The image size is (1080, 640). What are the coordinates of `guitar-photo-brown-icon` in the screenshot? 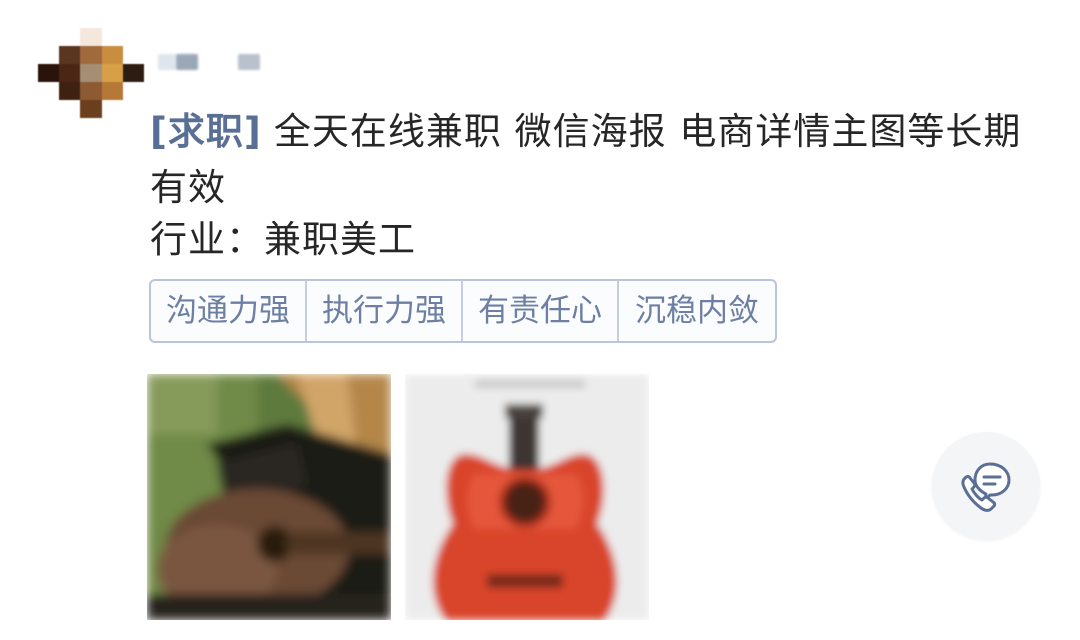 It's located at (269, 497).